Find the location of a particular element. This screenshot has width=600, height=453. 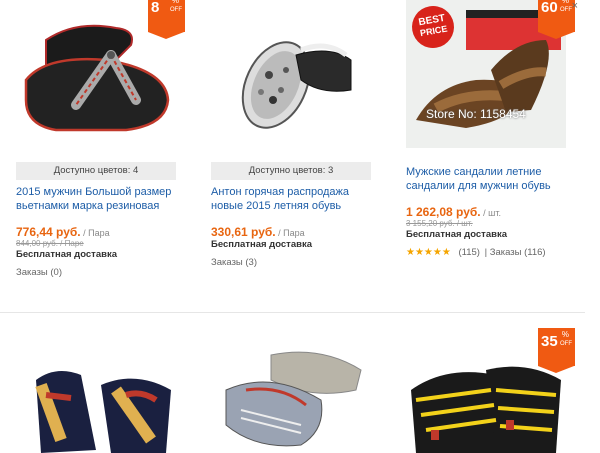

available-colors: Доступно цветов: 3 is located at coordinates (291, 171).